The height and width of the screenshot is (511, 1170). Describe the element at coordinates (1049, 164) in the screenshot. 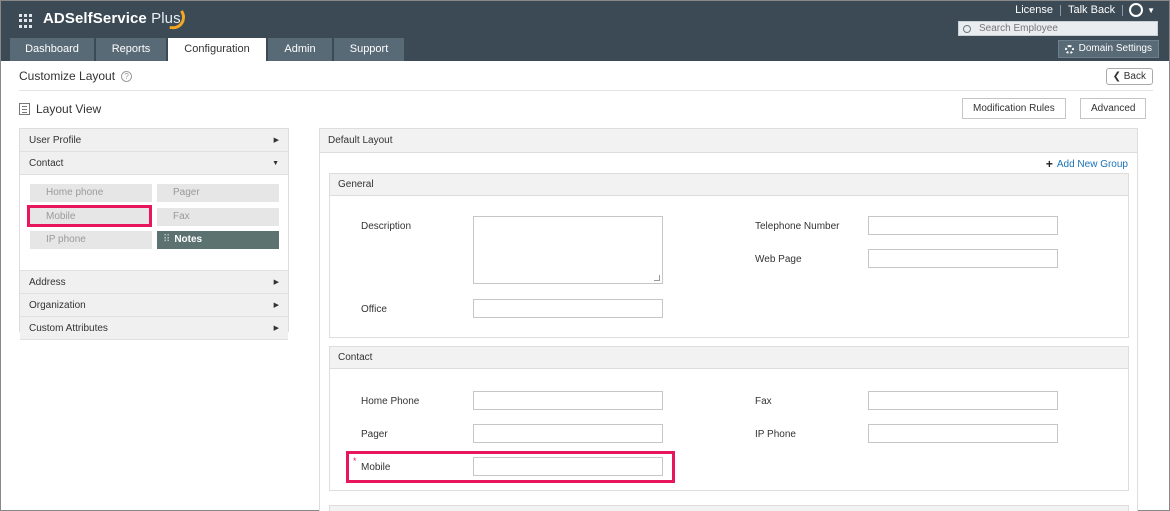

I see `plus-icon: +` at that location.